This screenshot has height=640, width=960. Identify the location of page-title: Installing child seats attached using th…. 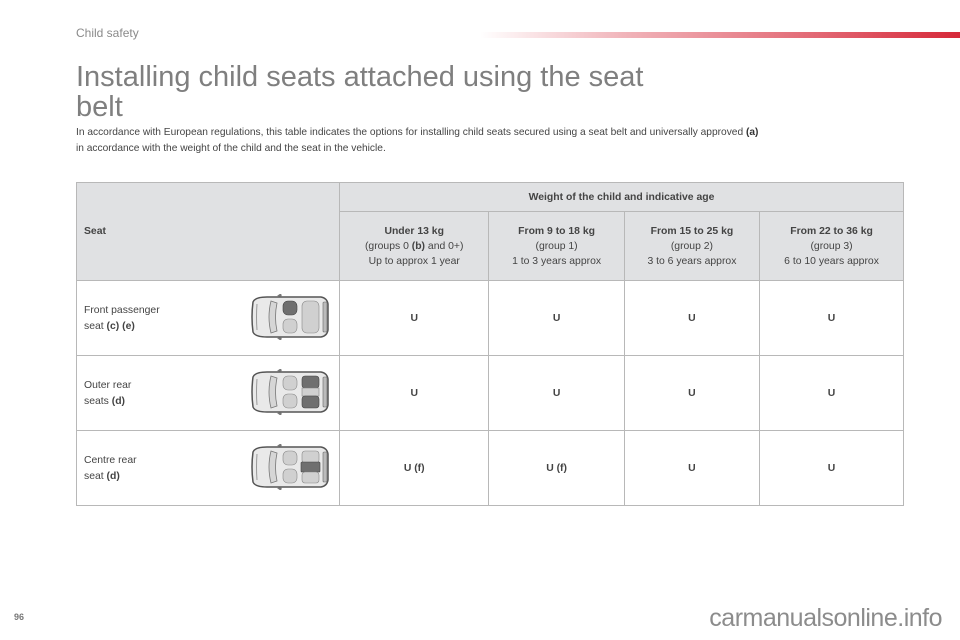
(360, 92).